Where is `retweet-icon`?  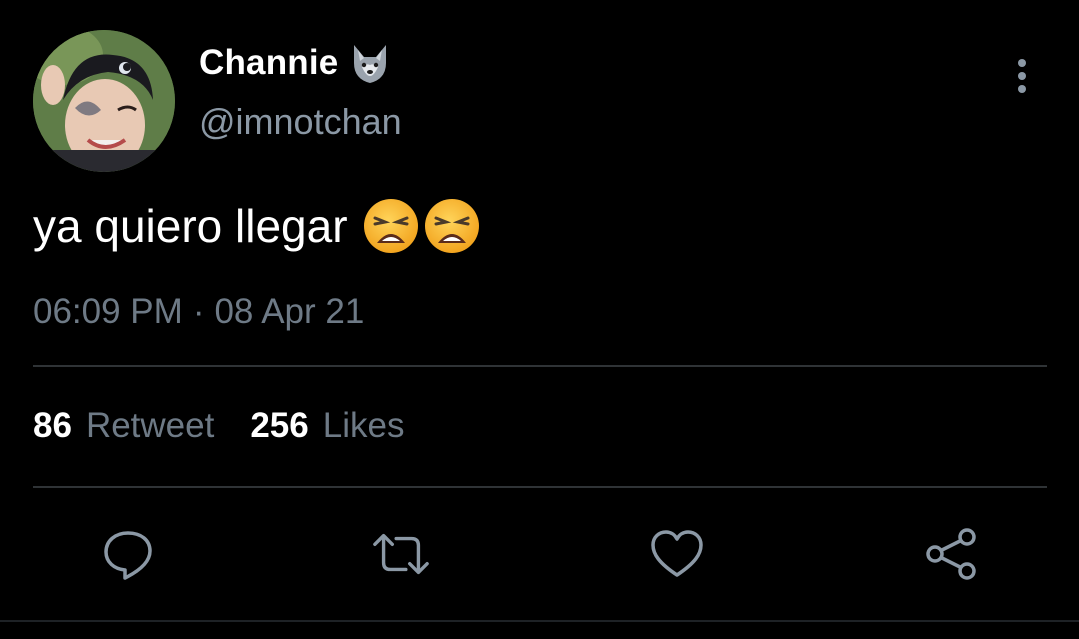
retweet-icon is located at coordinates (401, 554).